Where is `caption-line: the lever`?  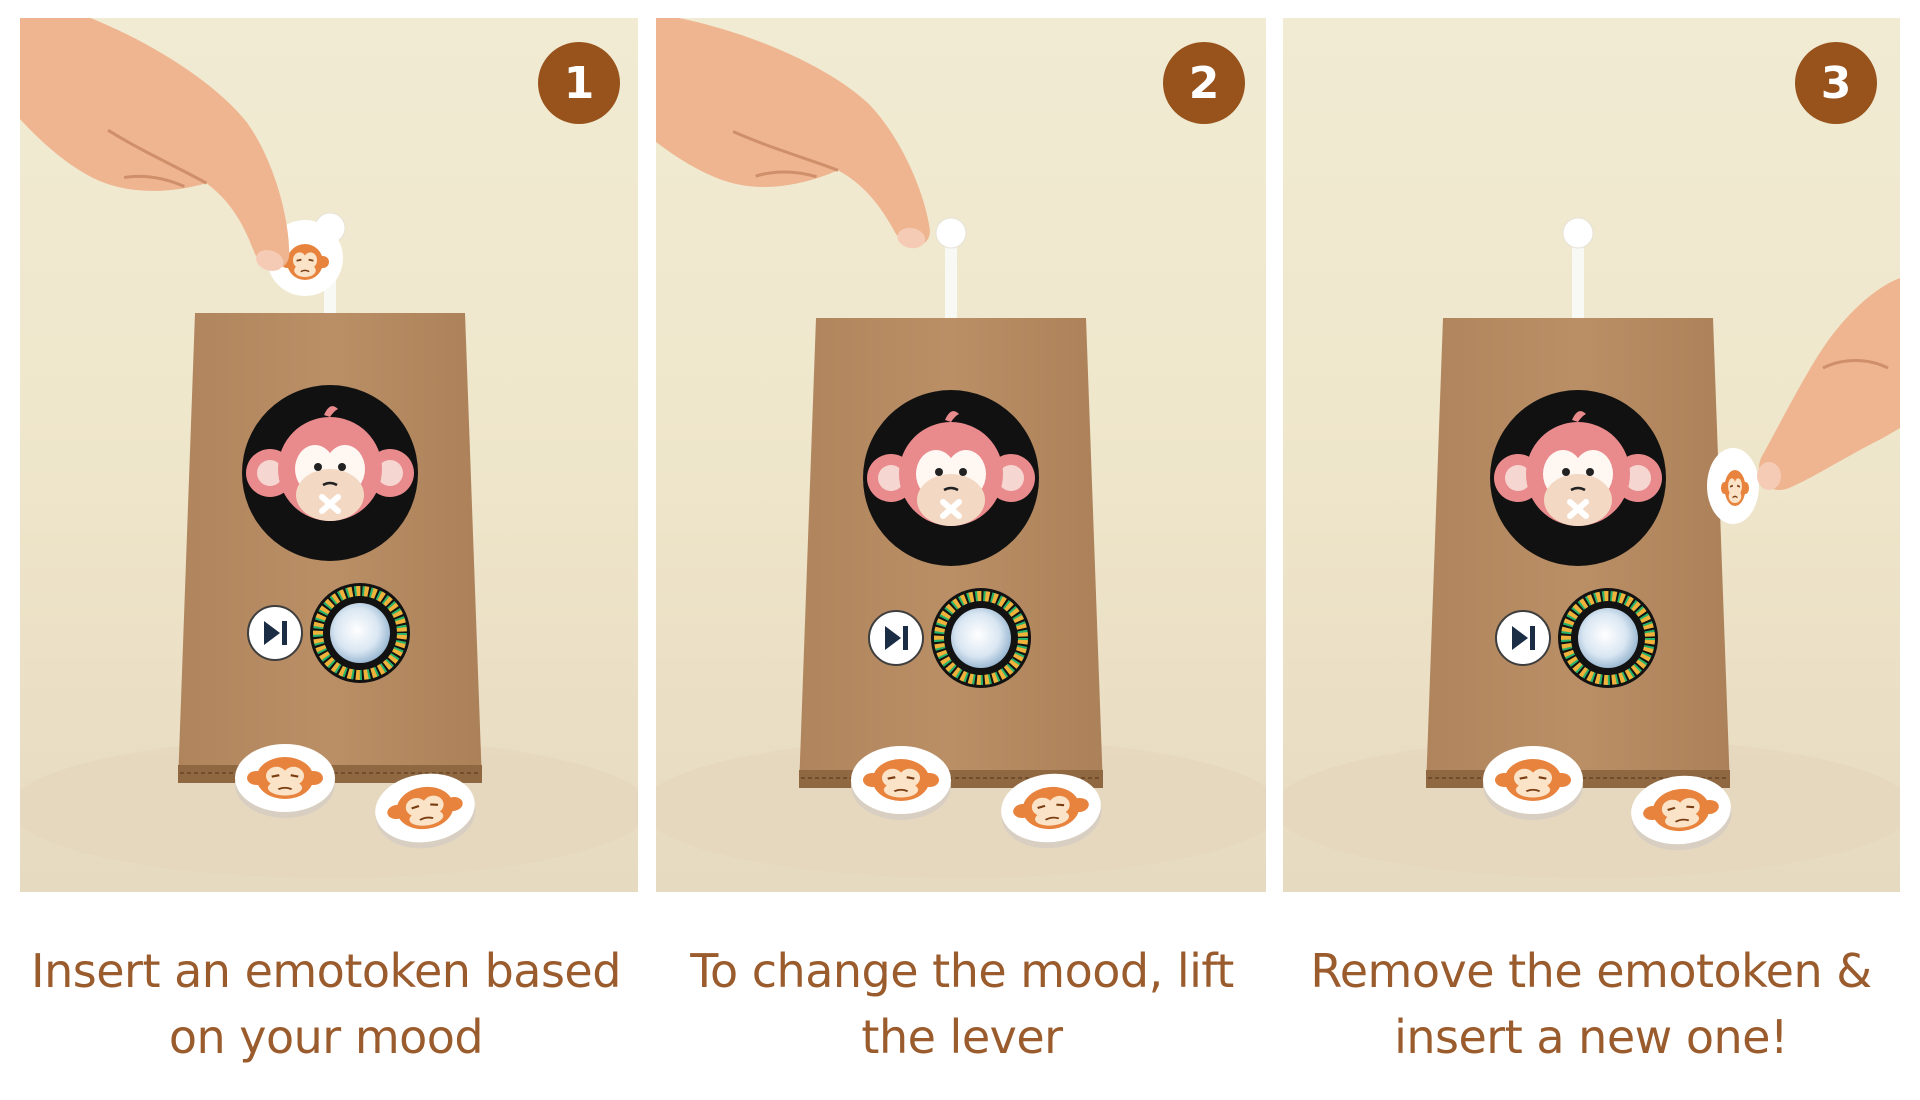 caption-line: the lever is located at coordinates (962, 1037).